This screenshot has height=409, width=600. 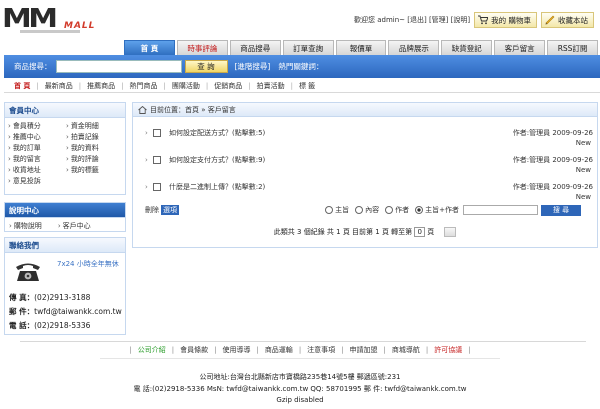 I want to click on radio-label: 主旨+作者, so click(x=442, y=210).